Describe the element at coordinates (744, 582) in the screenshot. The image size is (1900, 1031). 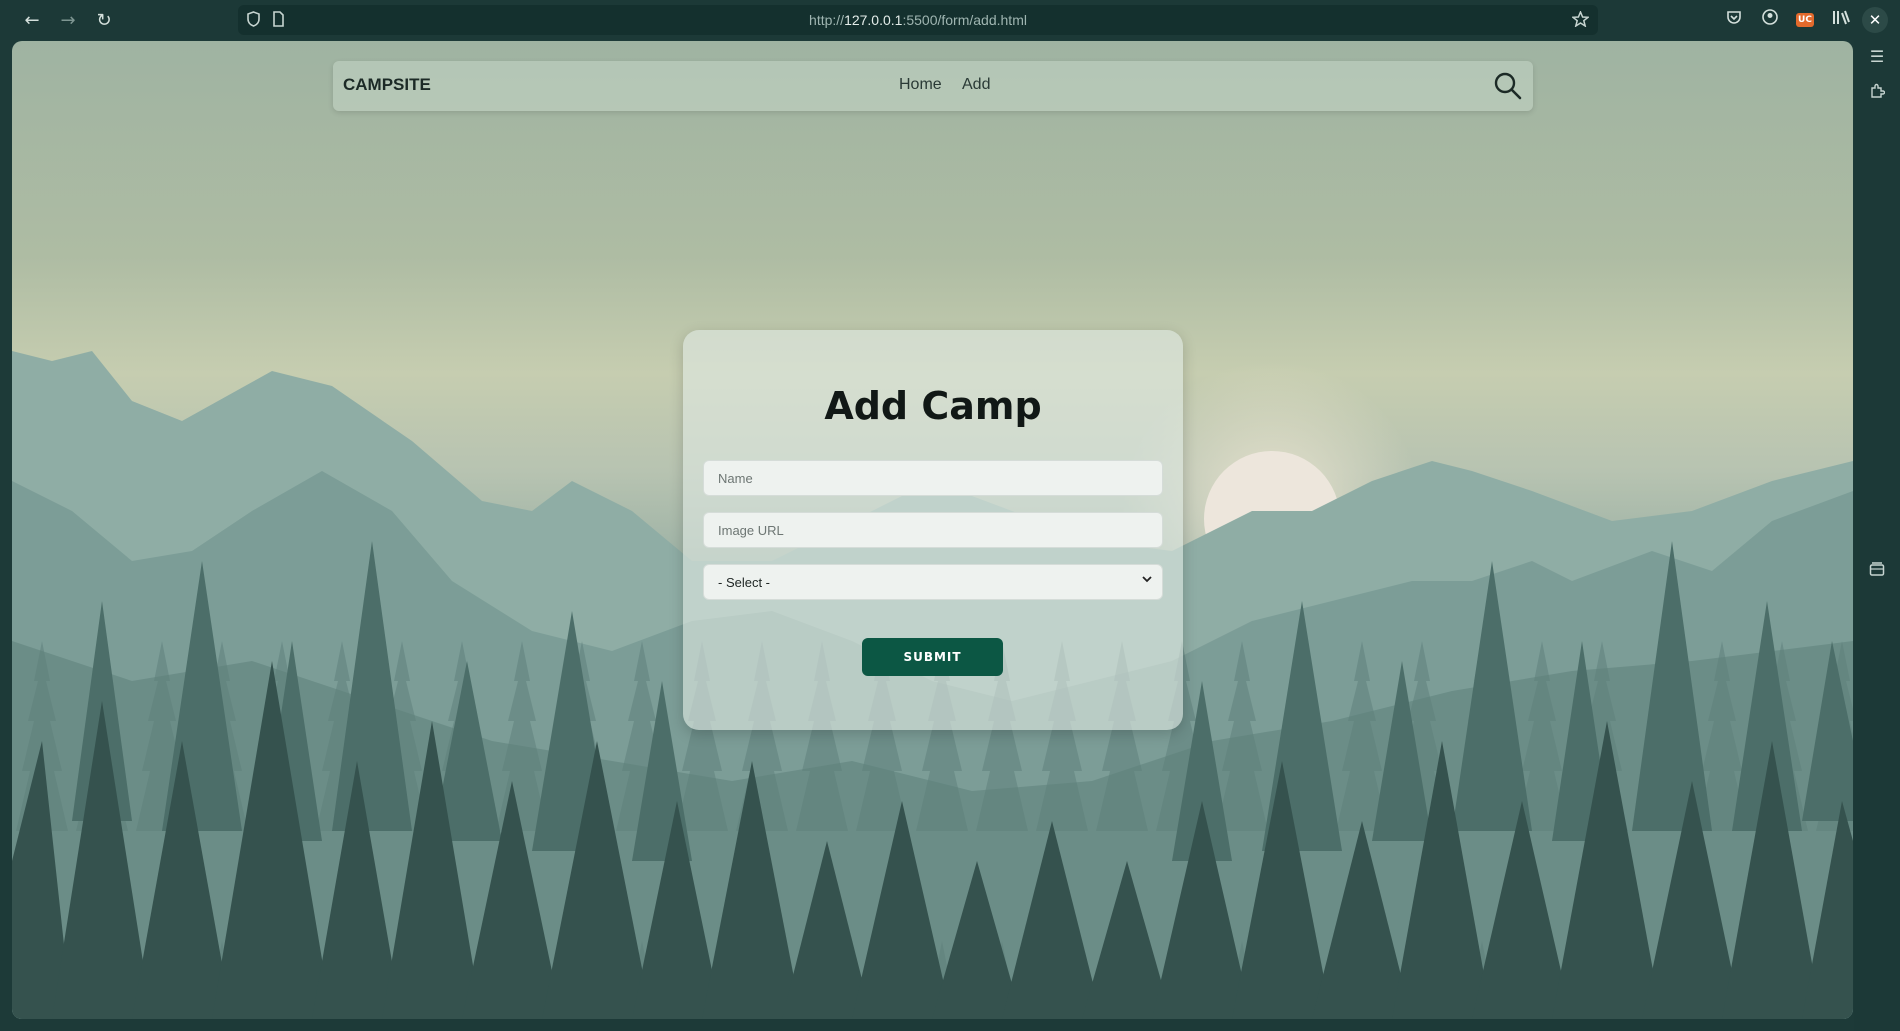
I see `select-value: - Select -` at that location.